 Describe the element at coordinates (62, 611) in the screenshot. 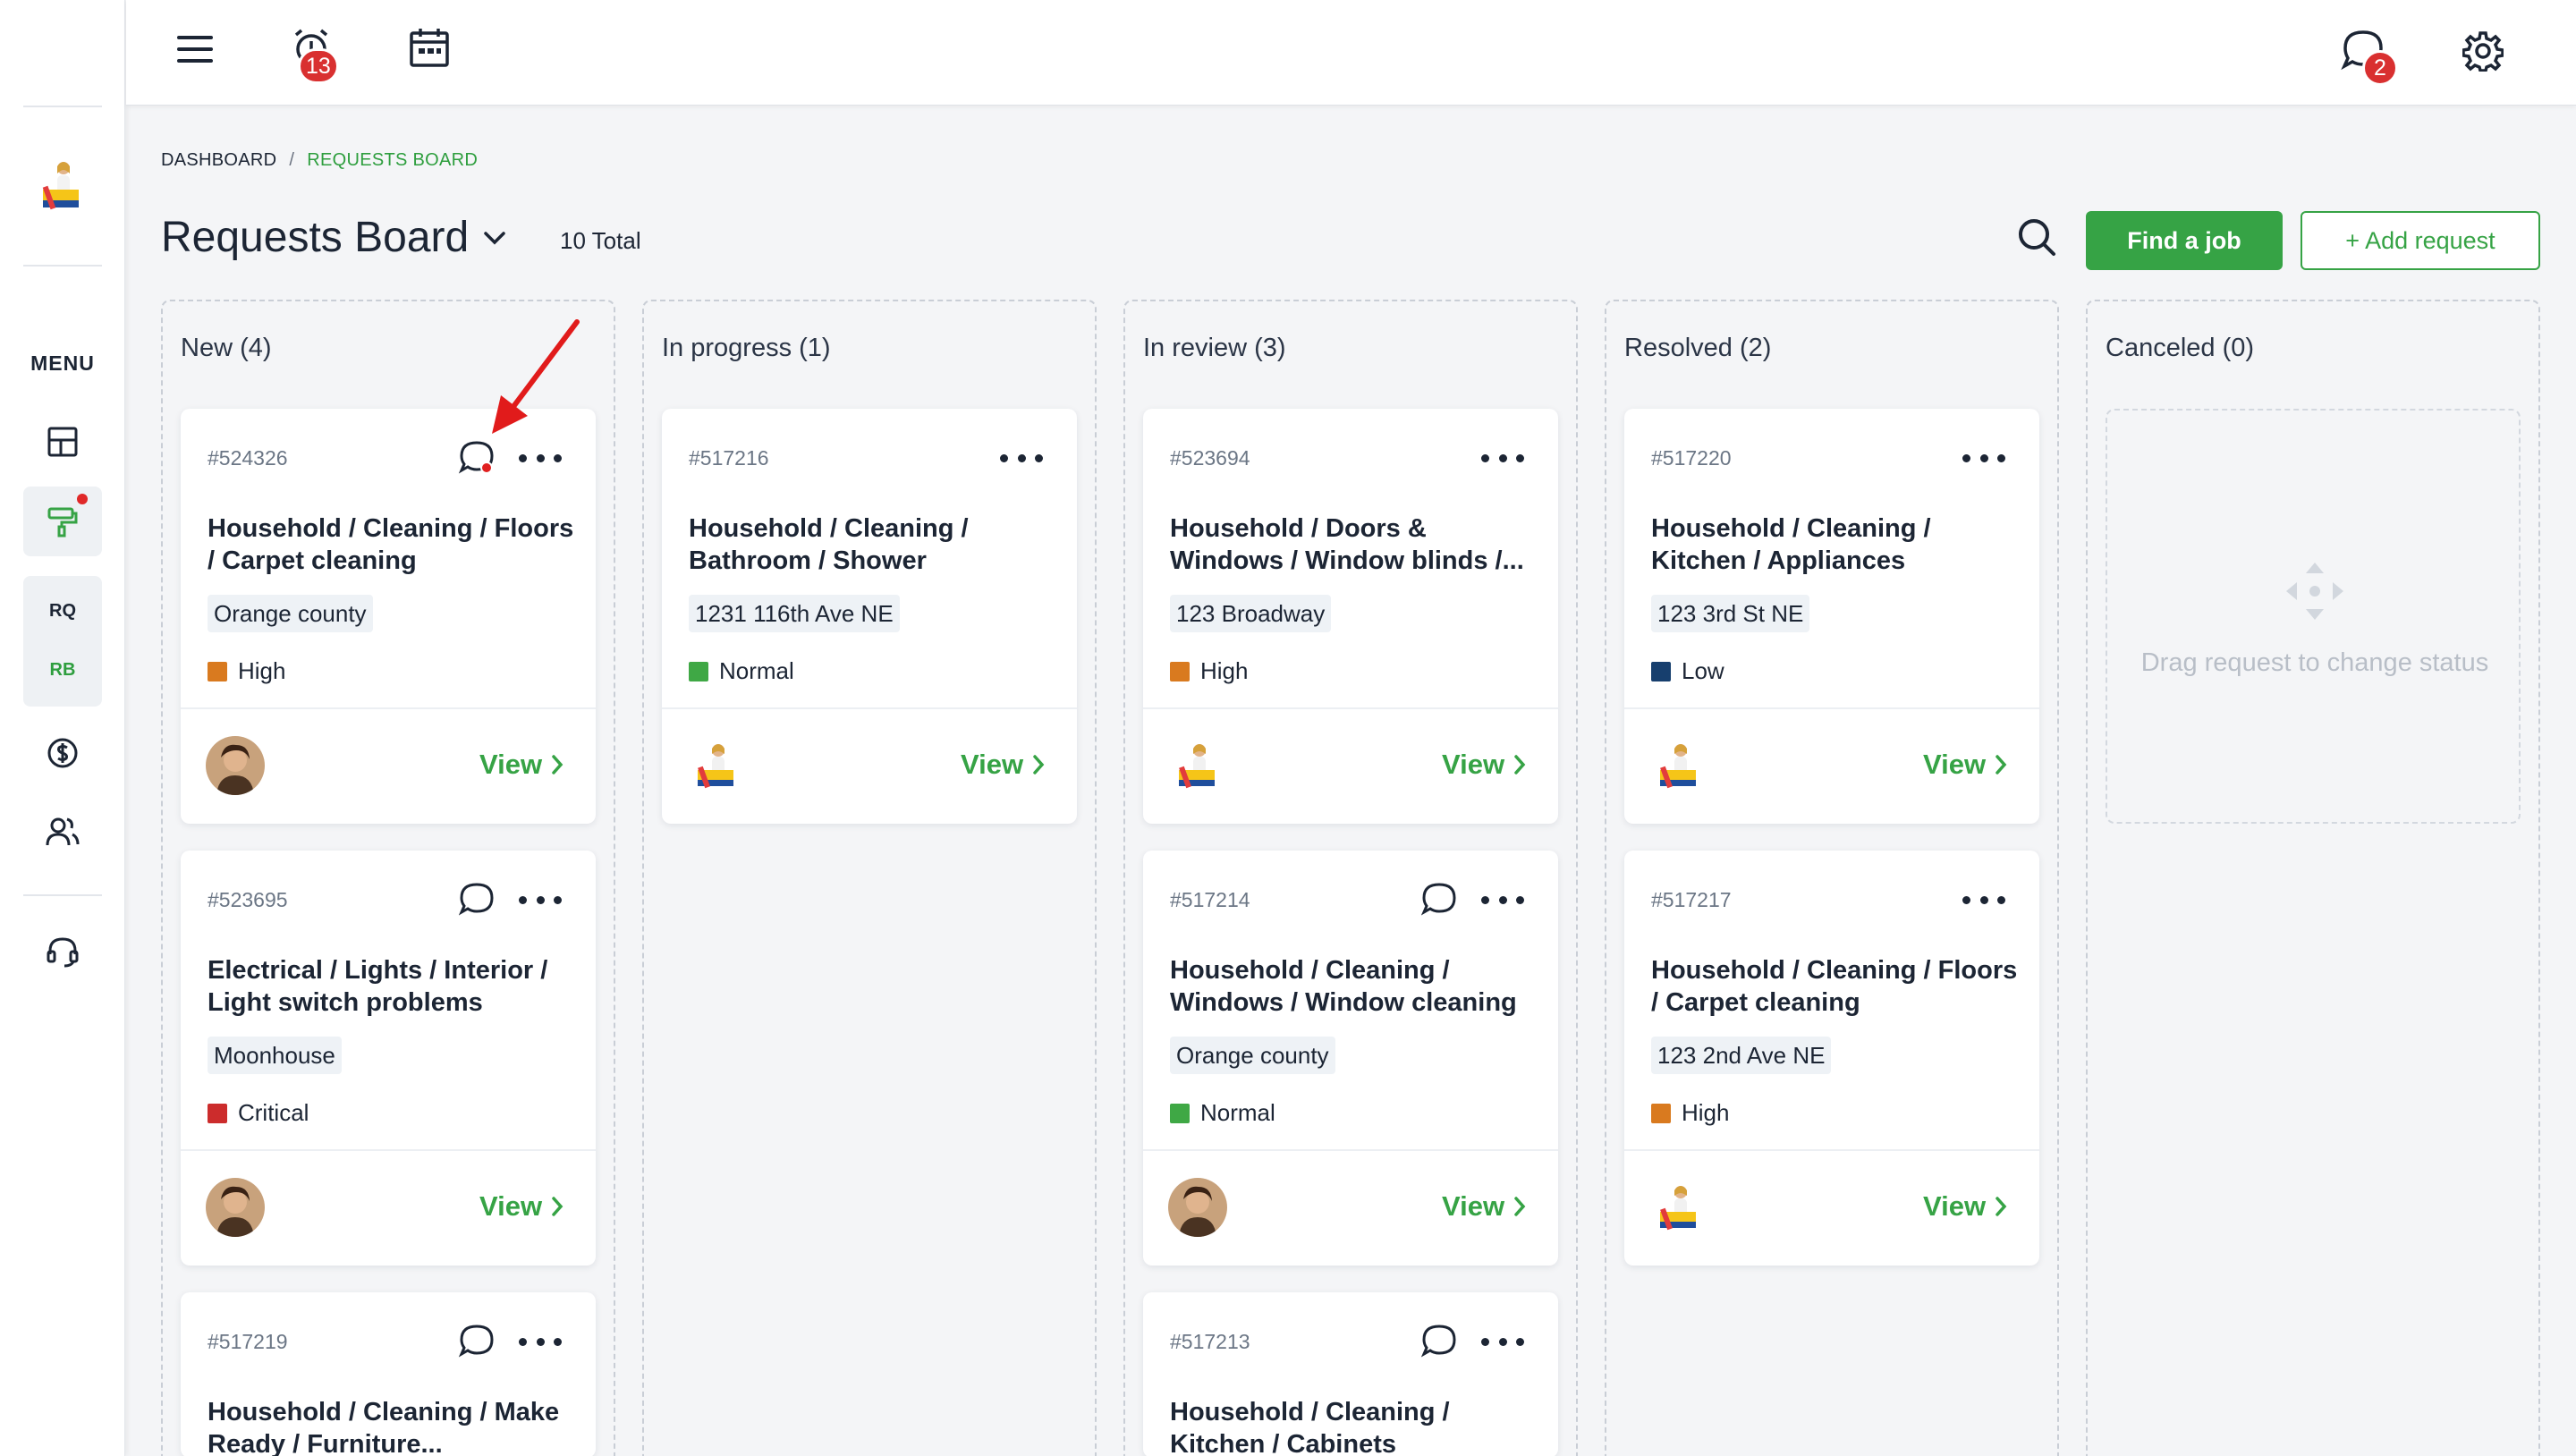

I see `sidebar-item-rq: RQ` at that location.